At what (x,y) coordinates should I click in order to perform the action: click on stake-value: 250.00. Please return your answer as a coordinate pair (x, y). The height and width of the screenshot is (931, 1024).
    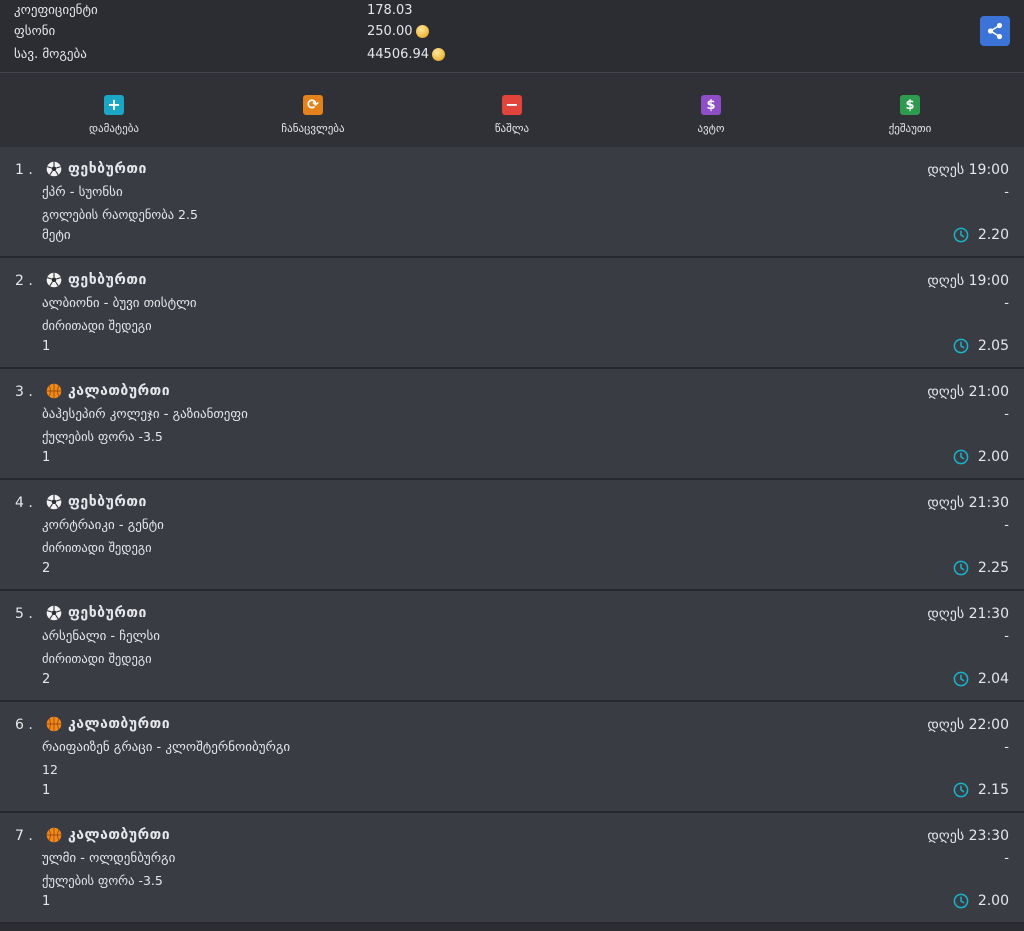
    Looking at the image, I should click on (398, 31).